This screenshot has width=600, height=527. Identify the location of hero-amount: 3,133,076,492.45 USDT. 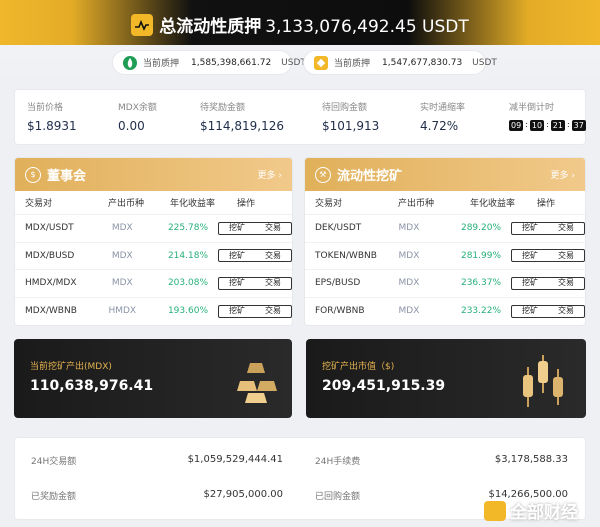
(367, 27).